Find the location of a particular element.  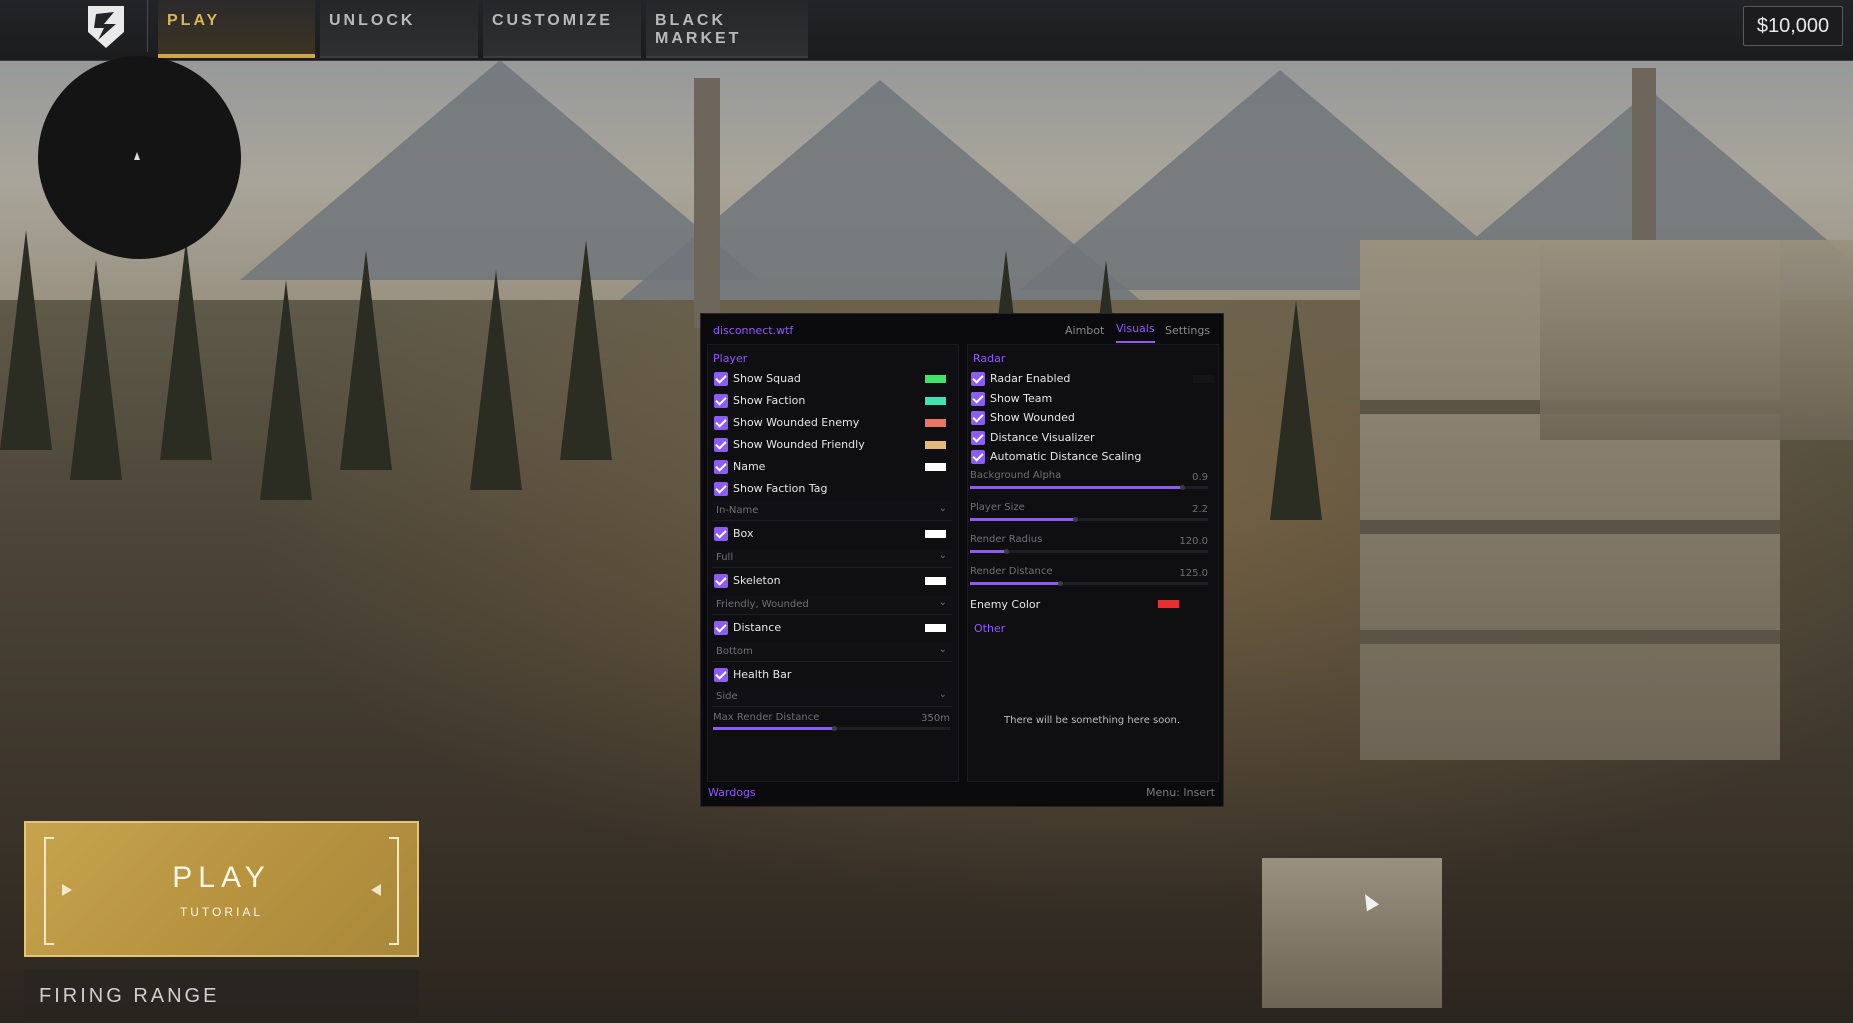

toggle-show-team: Show Team is located at coordinates (1089, 399).